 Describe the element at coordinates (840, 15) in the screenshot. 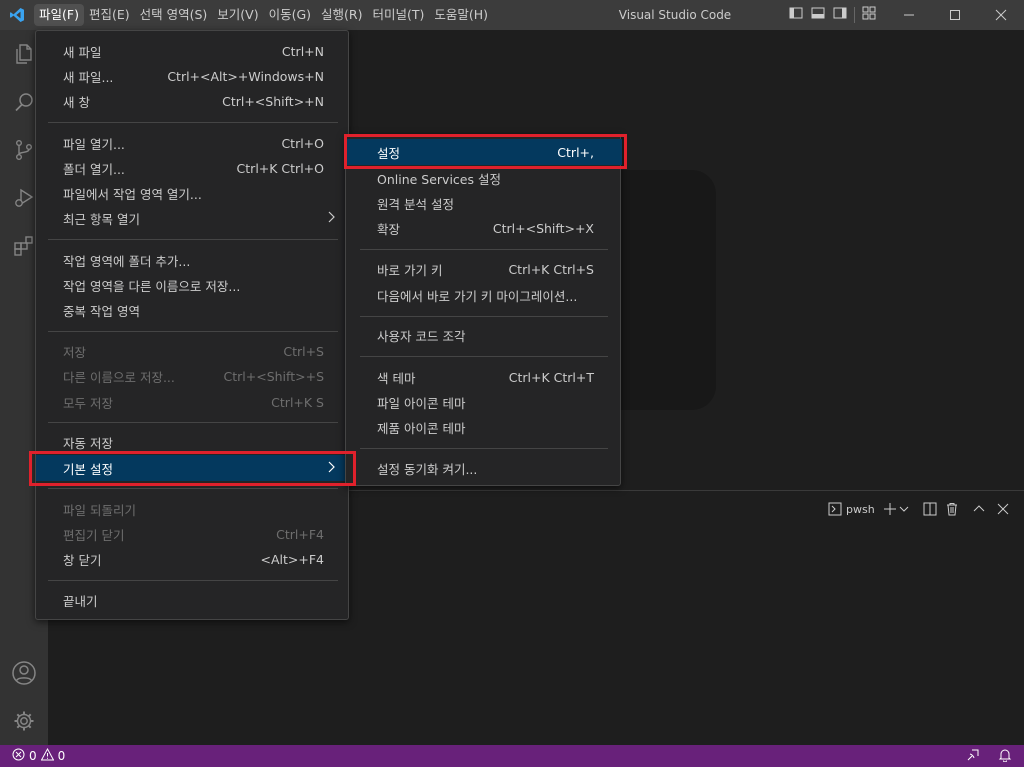

I see `toggle-secondary-sidebar-icon` at that location.